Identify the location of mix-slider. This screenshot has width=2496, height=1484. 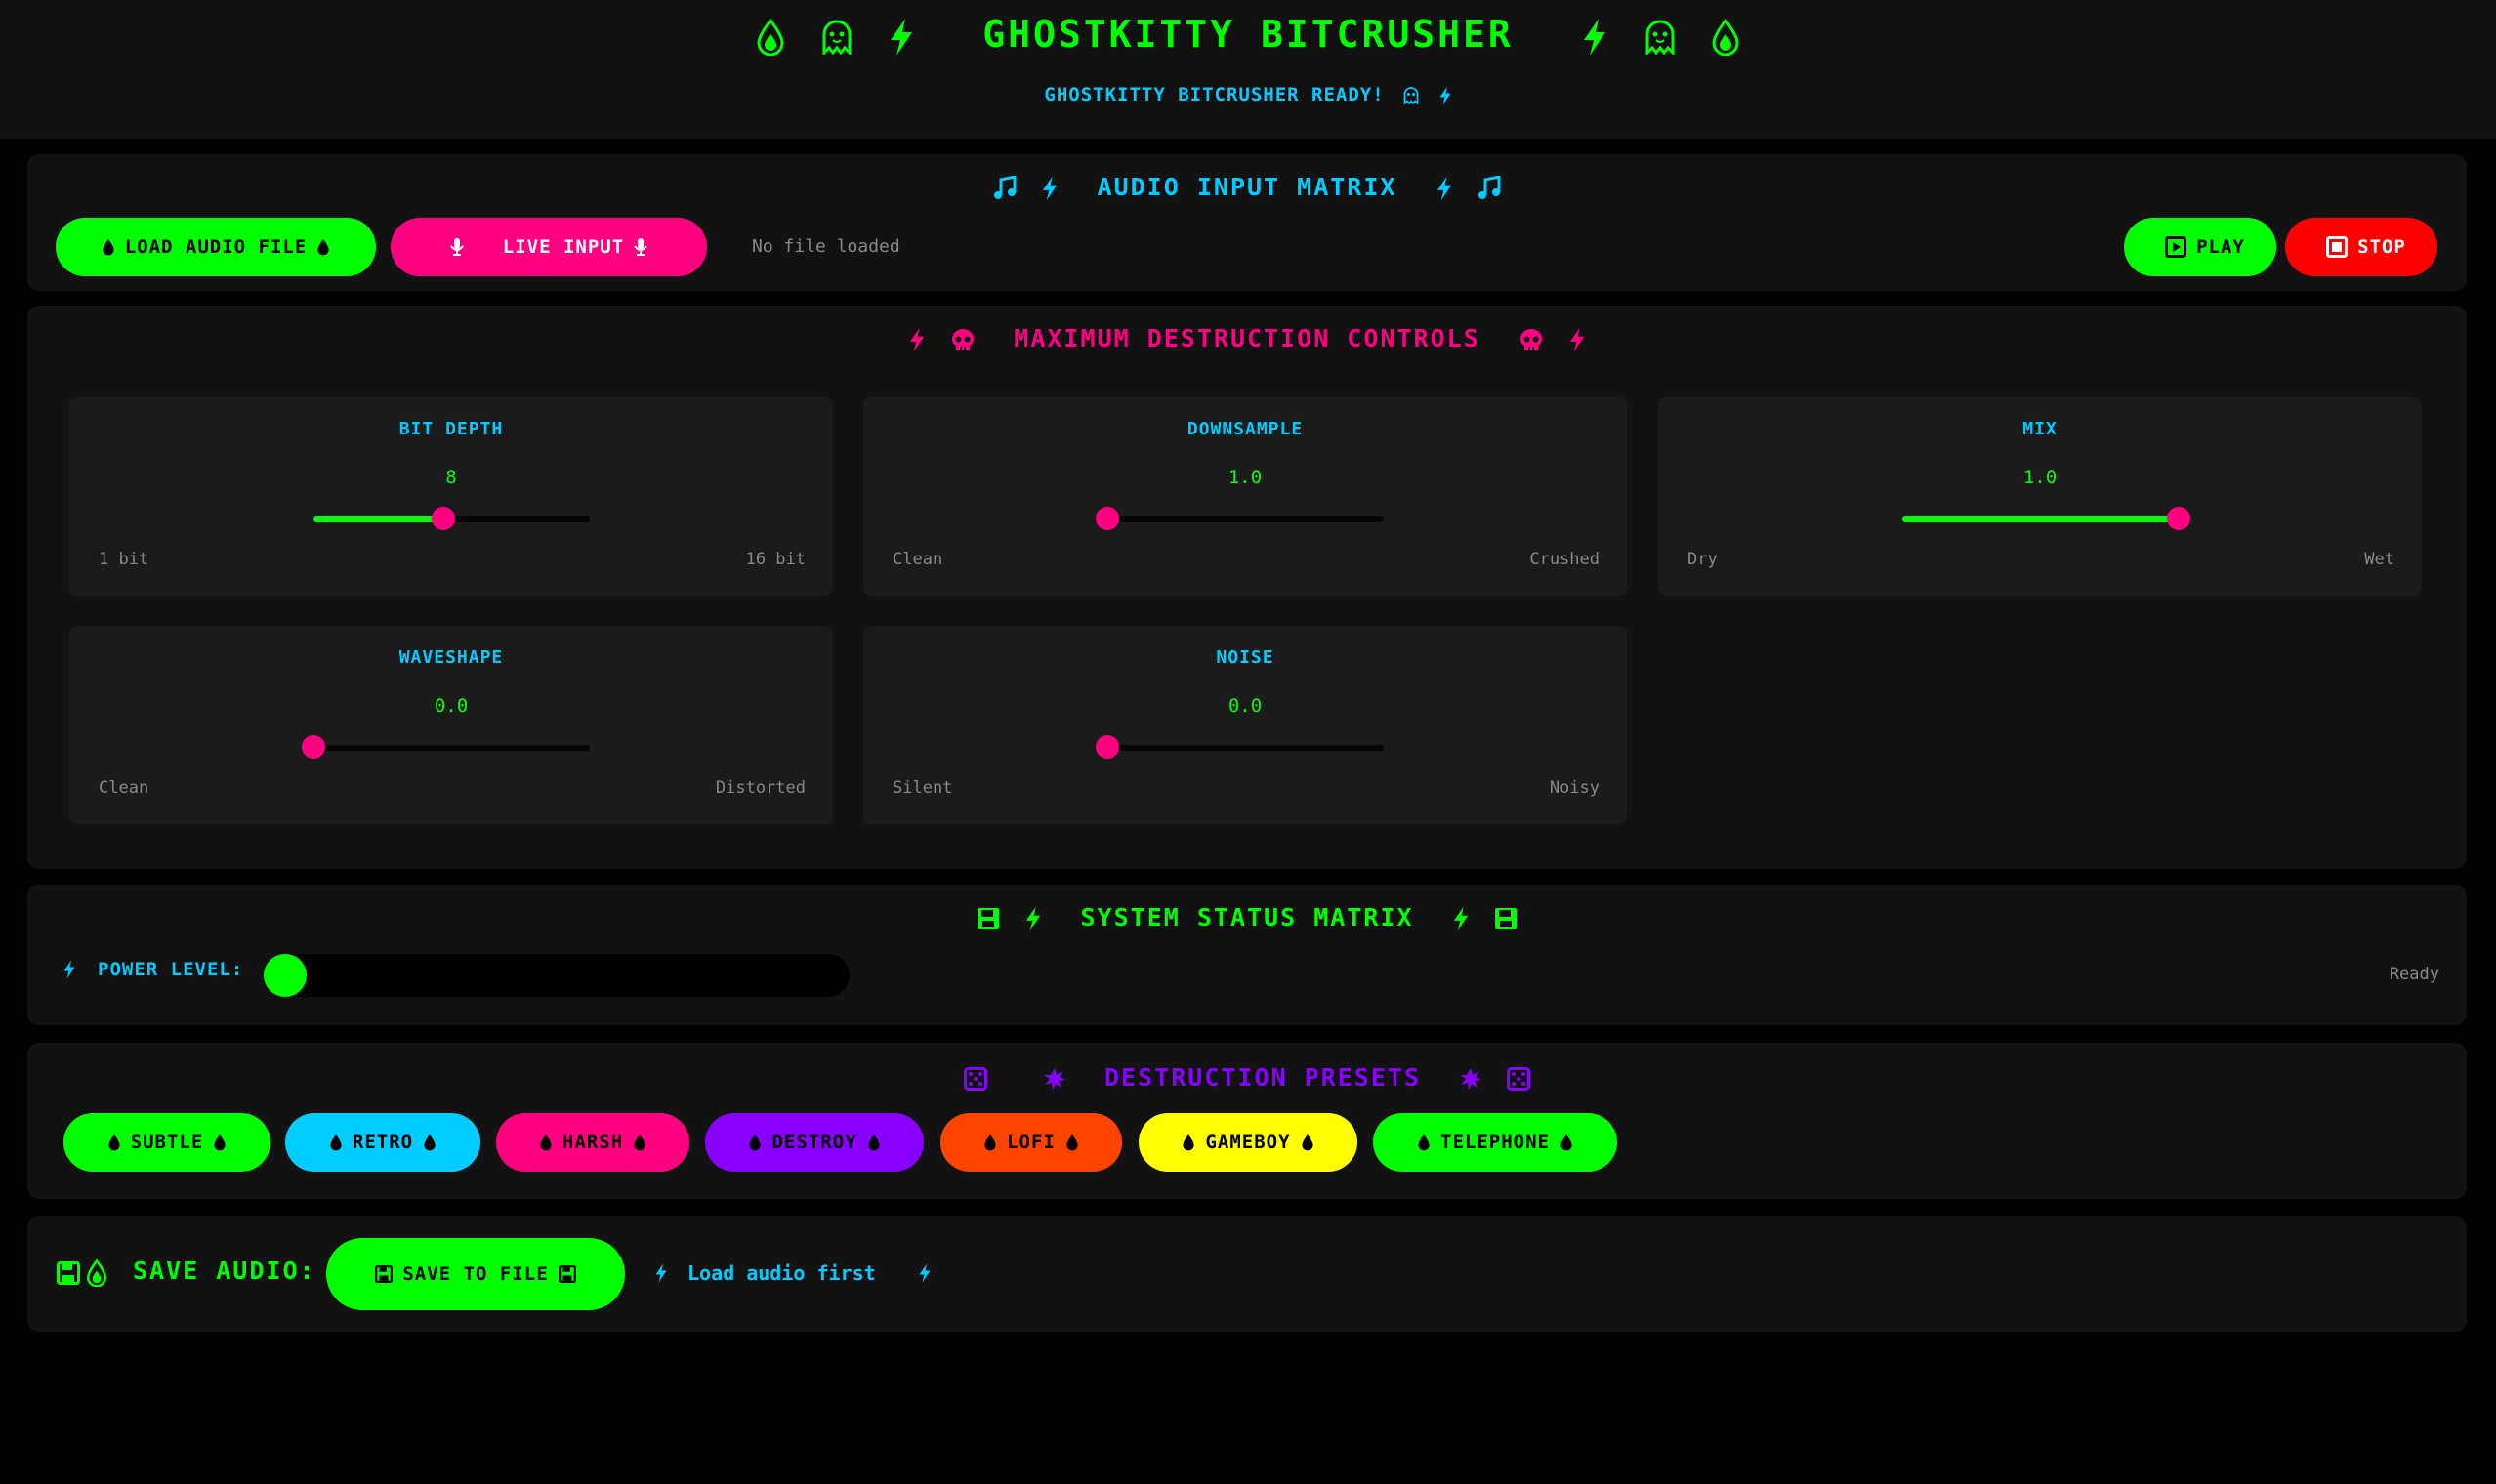
(2046, 519).